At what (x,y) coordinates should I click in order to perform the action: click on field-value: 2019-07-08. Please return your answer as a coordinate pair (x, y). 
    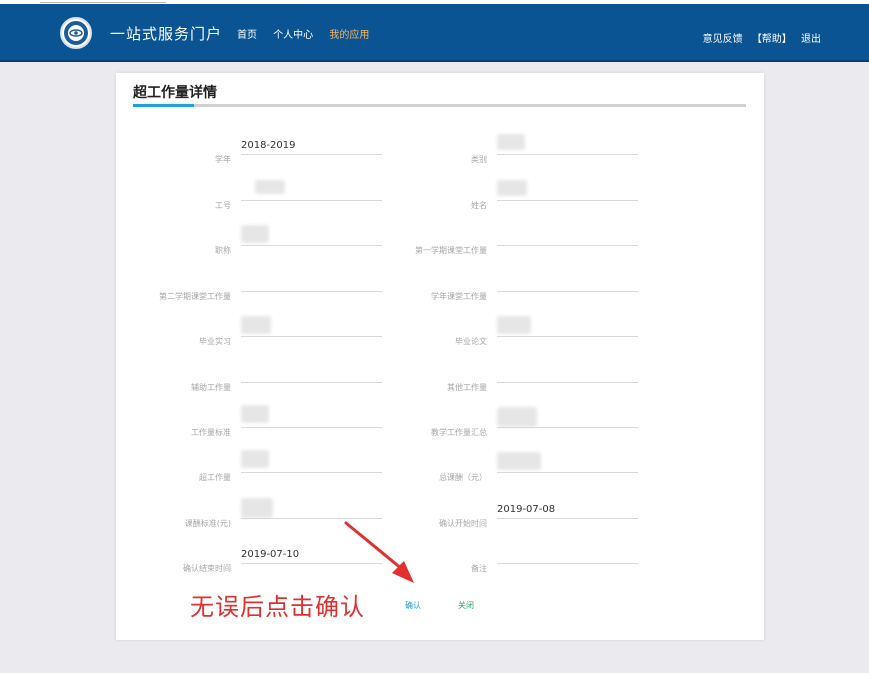
    Looking at the image, I should click on (526, 509).